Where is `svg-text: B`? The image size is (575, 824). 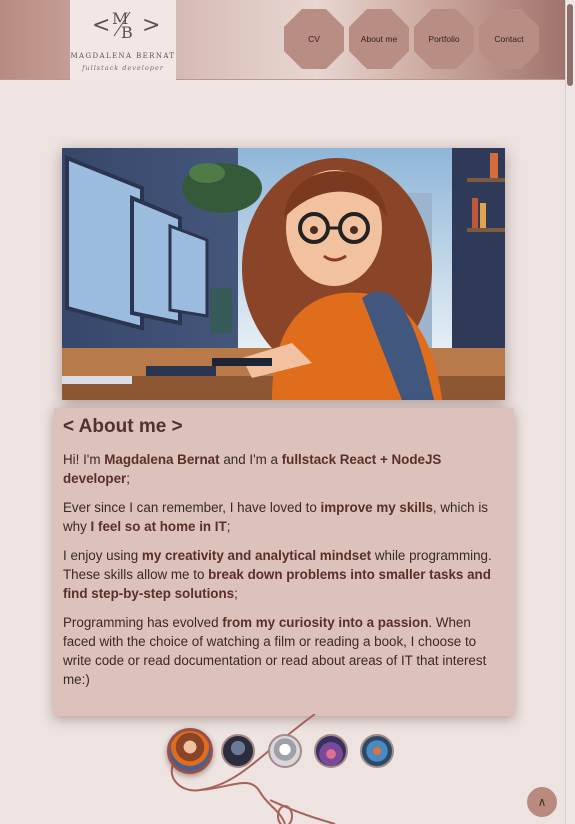 svg-text: B is located at coordinates (127, 32).